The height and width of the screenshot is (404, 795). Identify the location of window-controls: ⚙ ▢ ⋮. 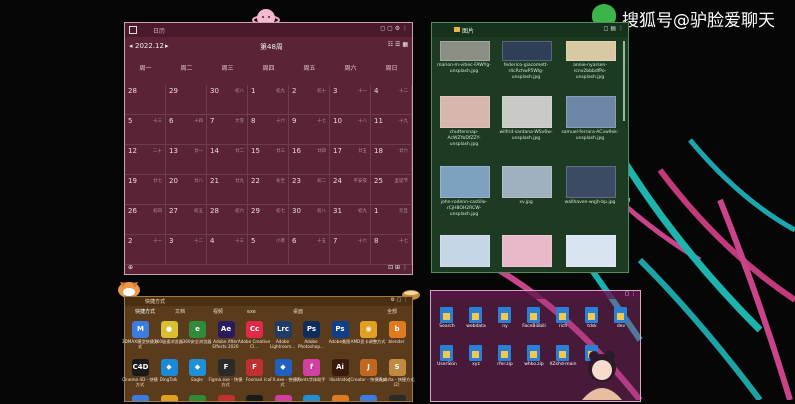
(399, 300).